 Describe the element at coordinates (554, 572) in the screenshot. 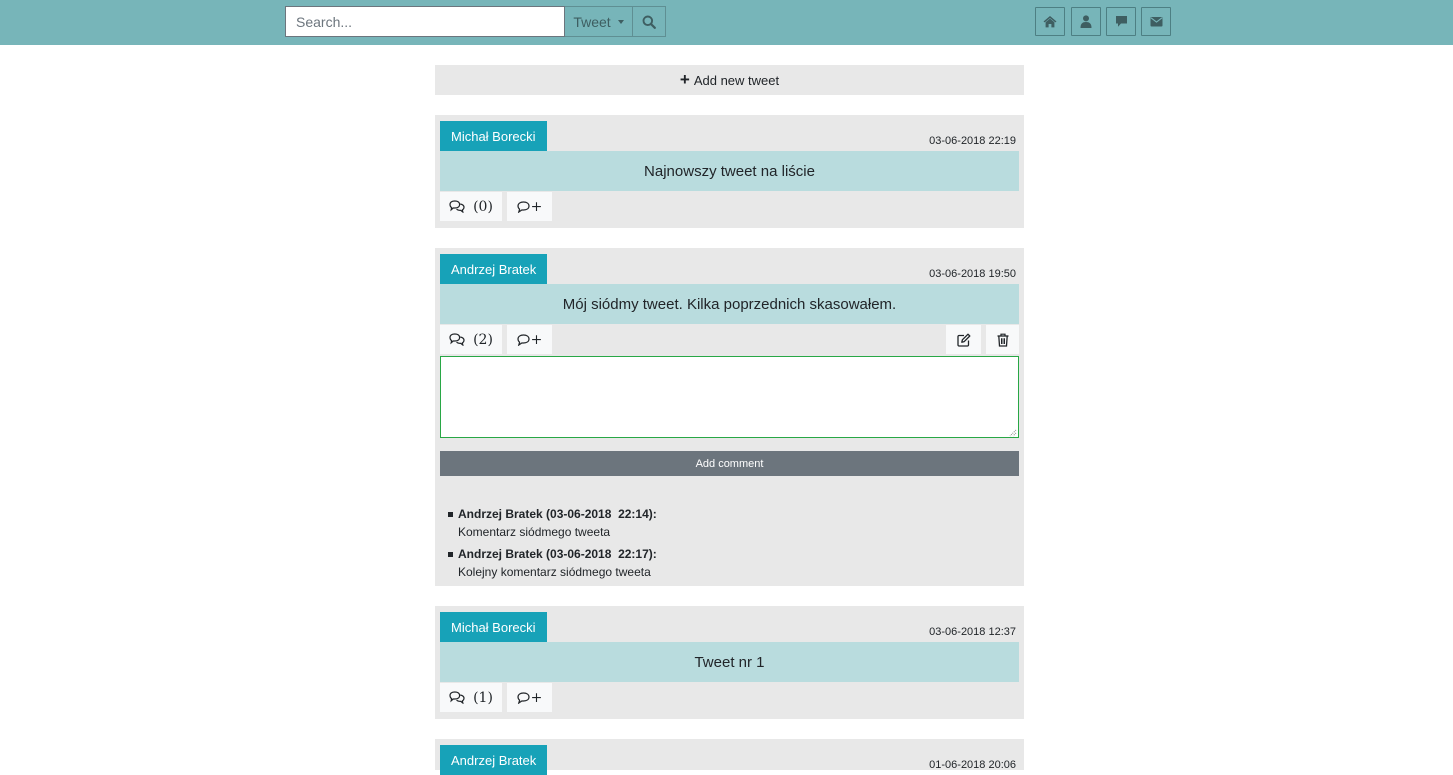

I see `comment-body: Kolejny komentarz siódmego tweeta` at that location.